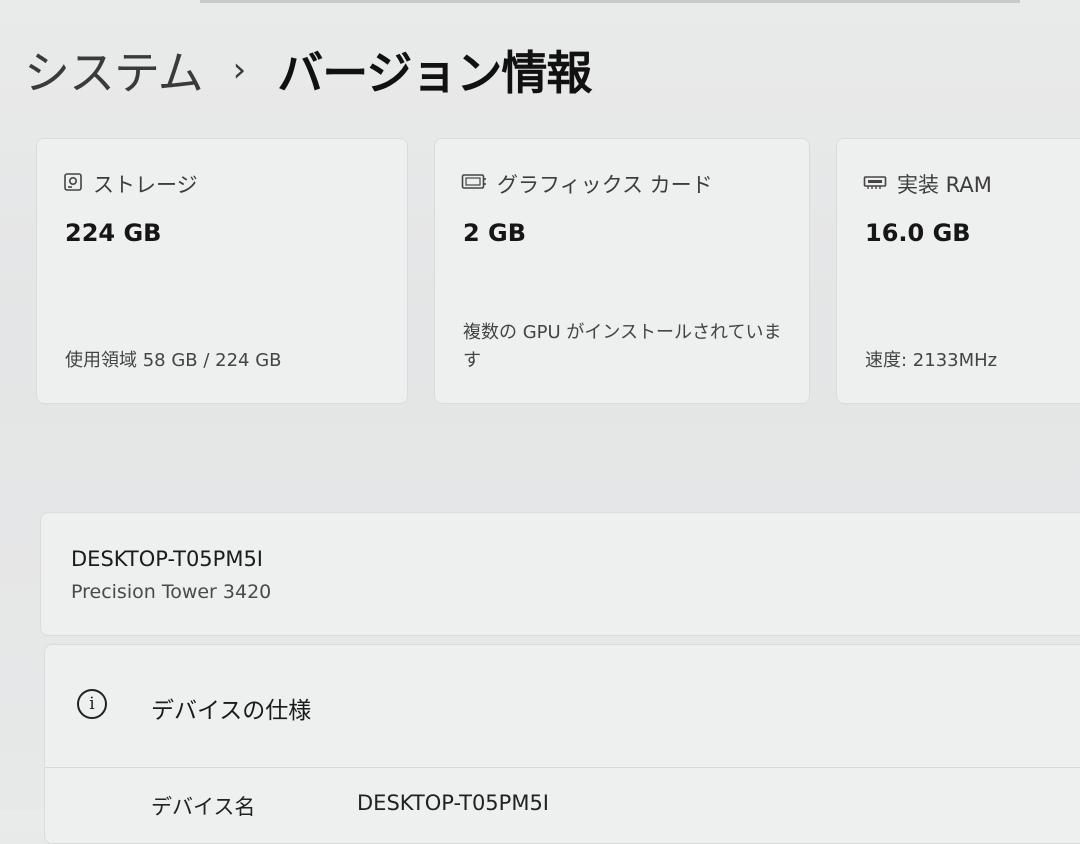 The height and width of the screenshot is (844, 1080). Describe the element at coordinates (605, 185) in the screenshot. I see `graphics-label: グラフィックス カード` at that location.